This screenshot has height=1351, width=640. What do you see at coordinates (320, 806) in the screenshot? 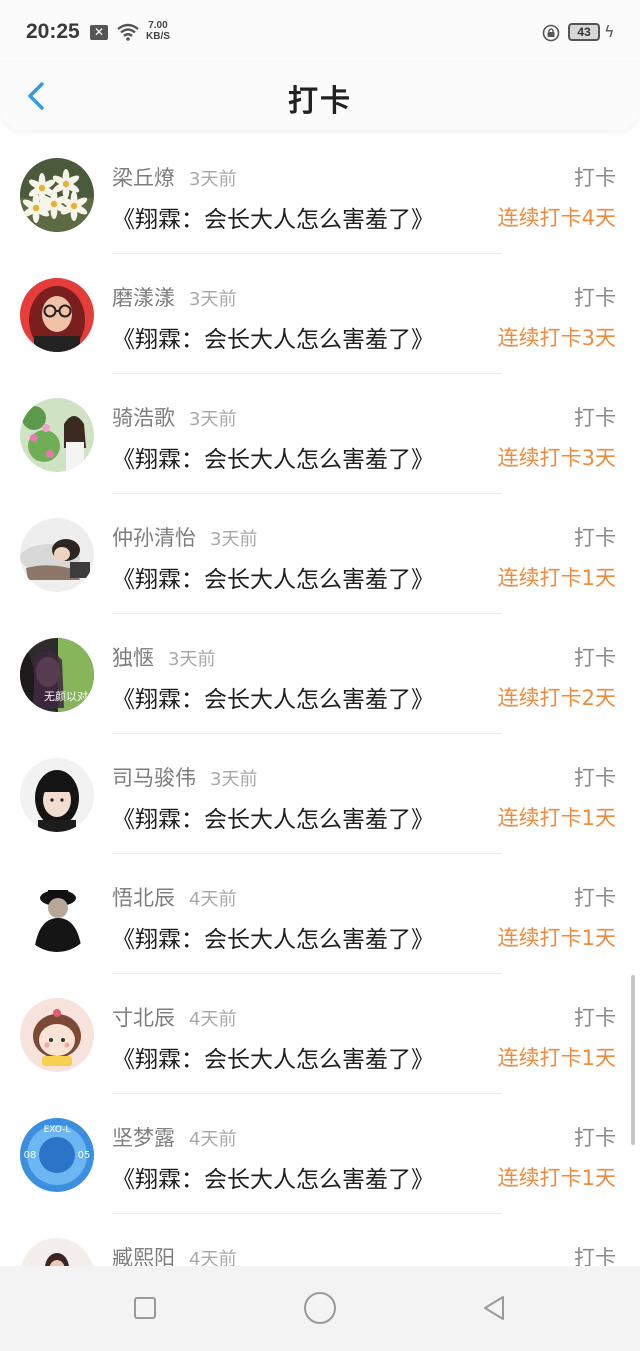
I see `checkin-row: 司马骏伟 3天前 打卡《翔霖：会长大人怎么害羞了》 连续打卡1天` at bounding box center [320, 806].